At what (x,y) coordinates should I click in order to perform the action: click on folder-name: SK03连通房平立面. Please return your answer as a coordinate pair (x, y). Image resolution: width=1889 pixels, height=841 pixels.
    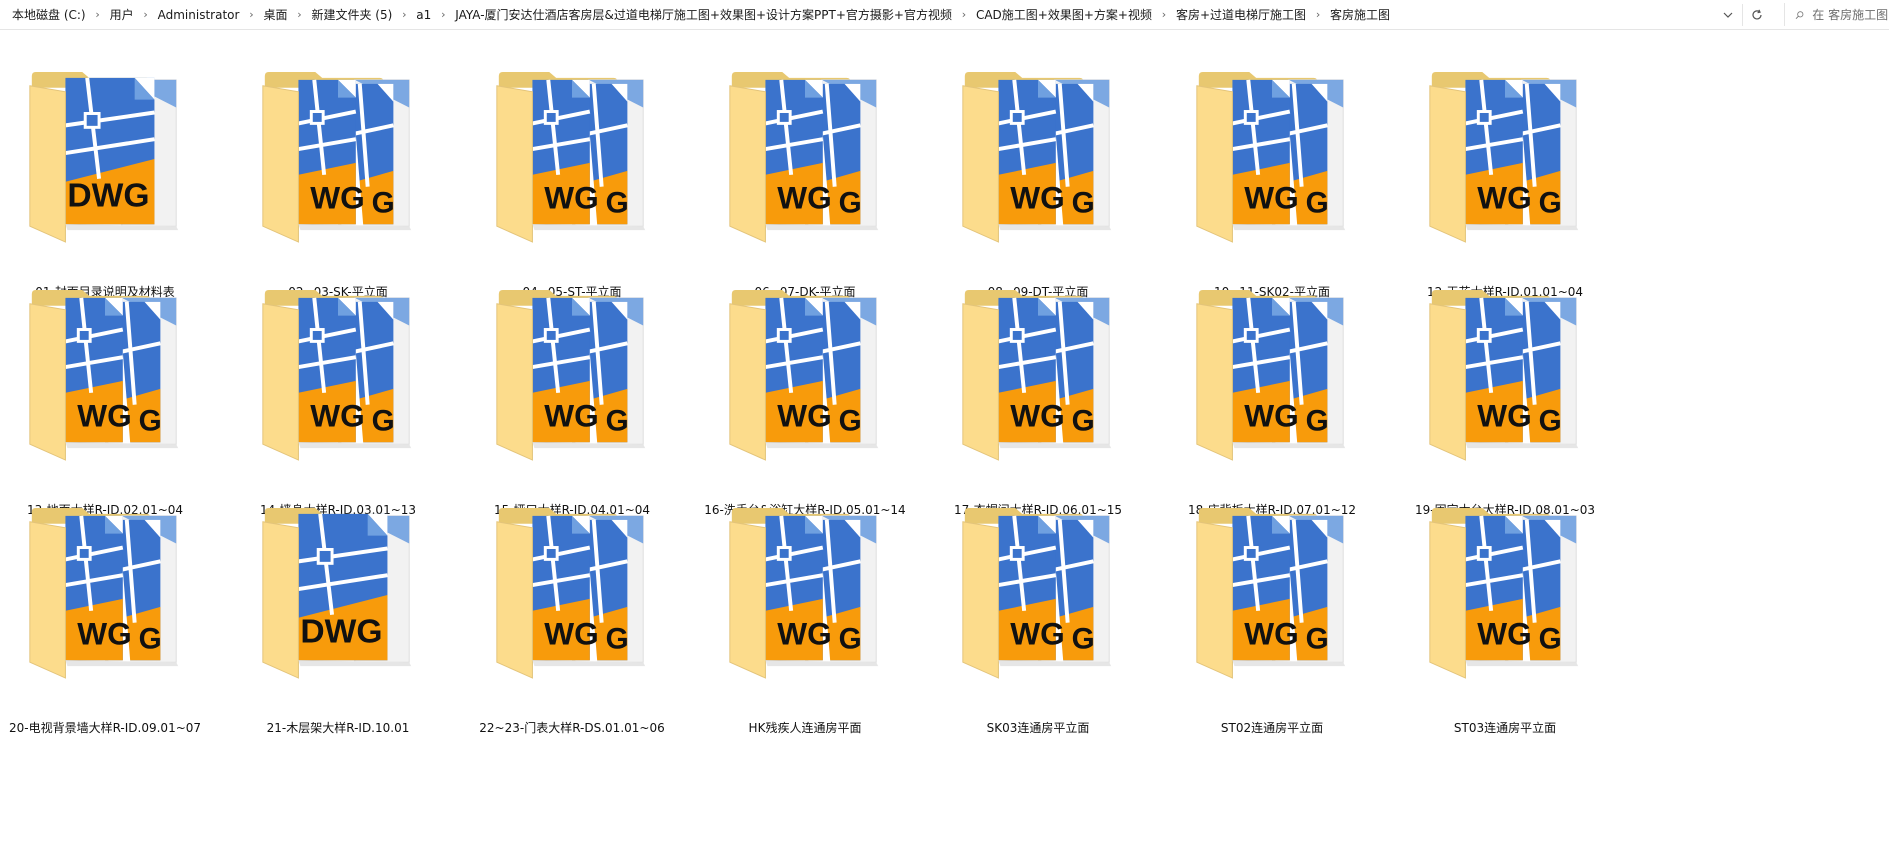
    Looking at the image, I should click on (1038, 728).